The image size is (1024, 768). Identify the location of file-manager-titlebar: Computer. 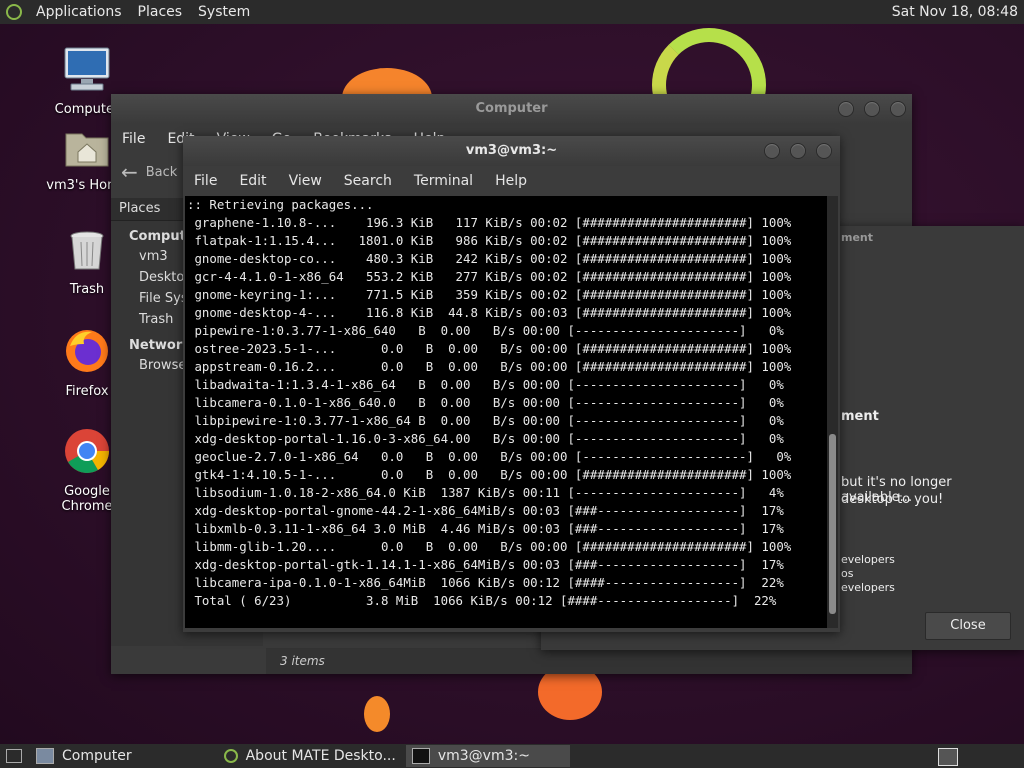
(511, 109).